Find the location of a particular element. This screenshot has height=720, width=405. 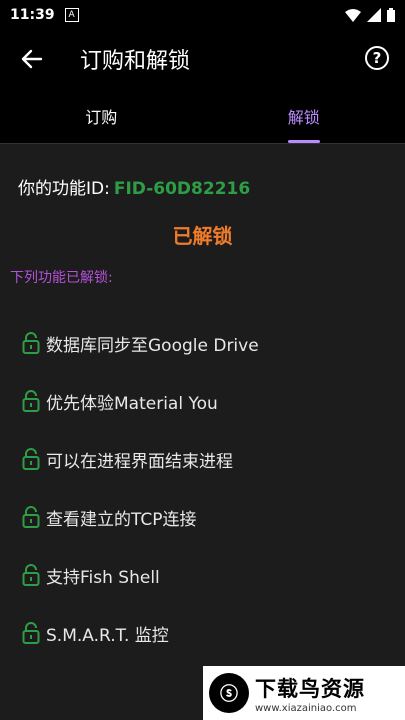

watermark-text: 下载鸟资源 www.xiazainiao.com is located at coordinates (310, 693).